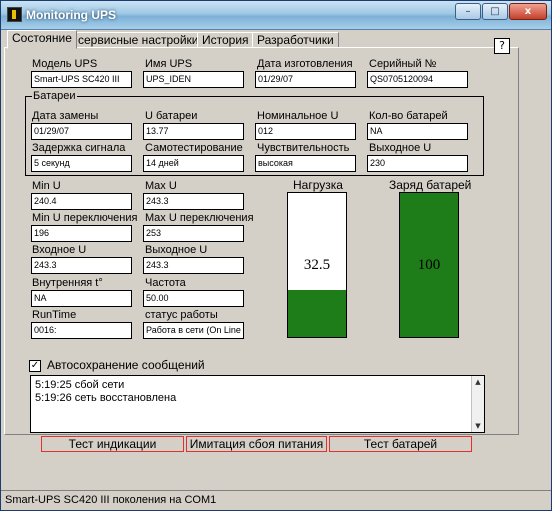 The width and height of the screenshot is (552, 511). Describe the element at coordinates (400, 148) in the screenshot. I see `output-voltage-label: Выходное U` at that location.